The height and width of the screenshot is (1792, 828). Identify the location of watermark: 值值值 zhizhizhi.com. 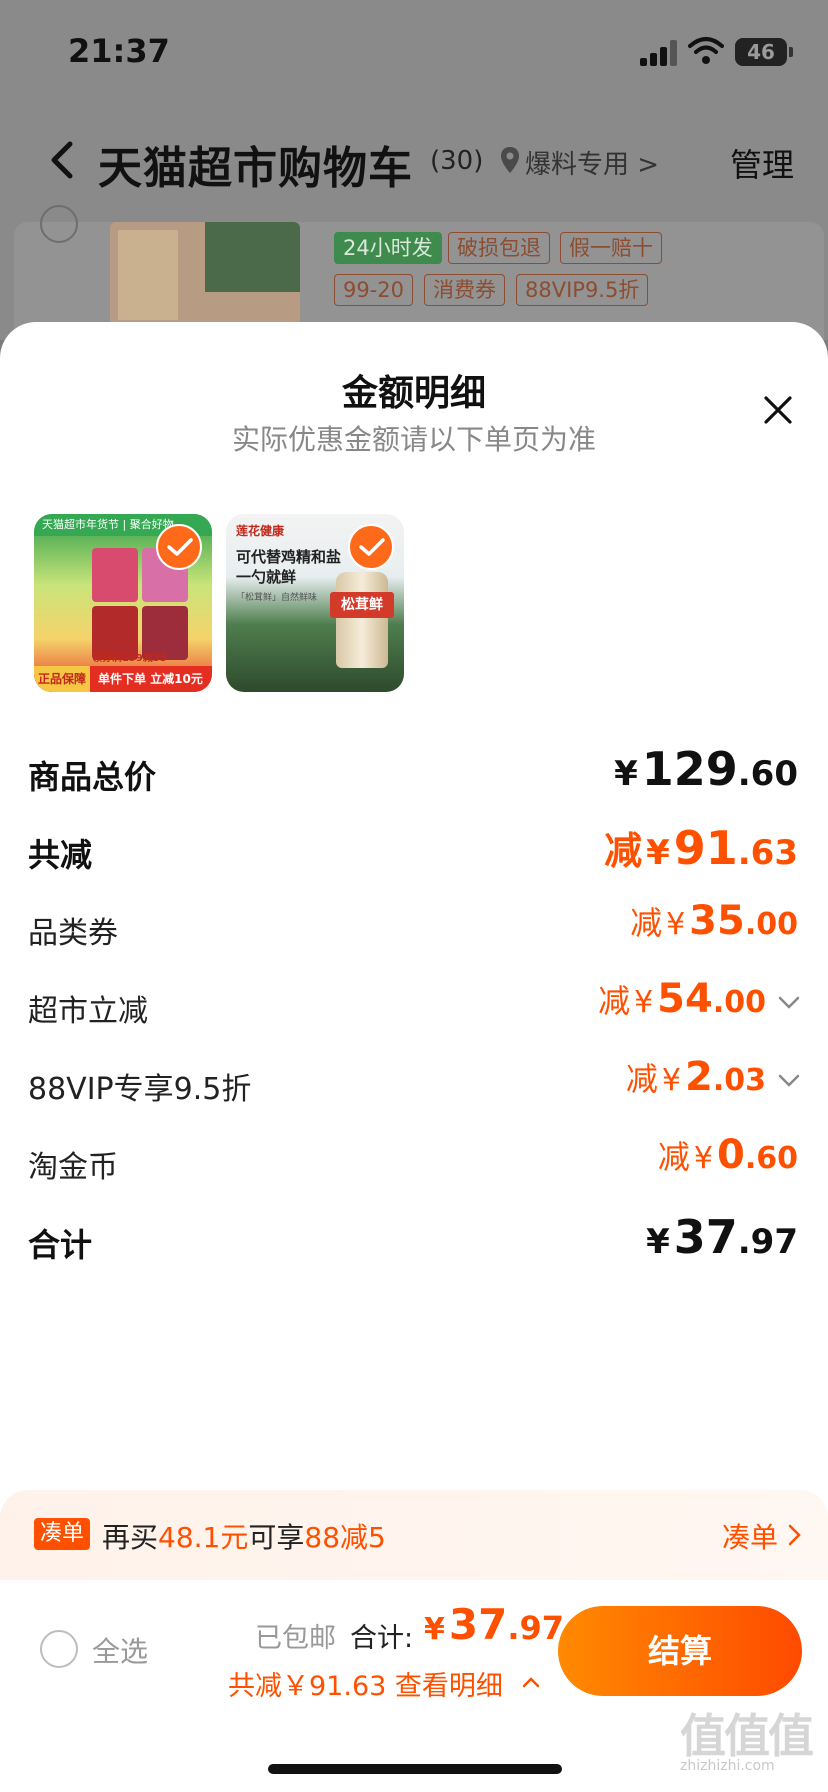
(750, 1740).